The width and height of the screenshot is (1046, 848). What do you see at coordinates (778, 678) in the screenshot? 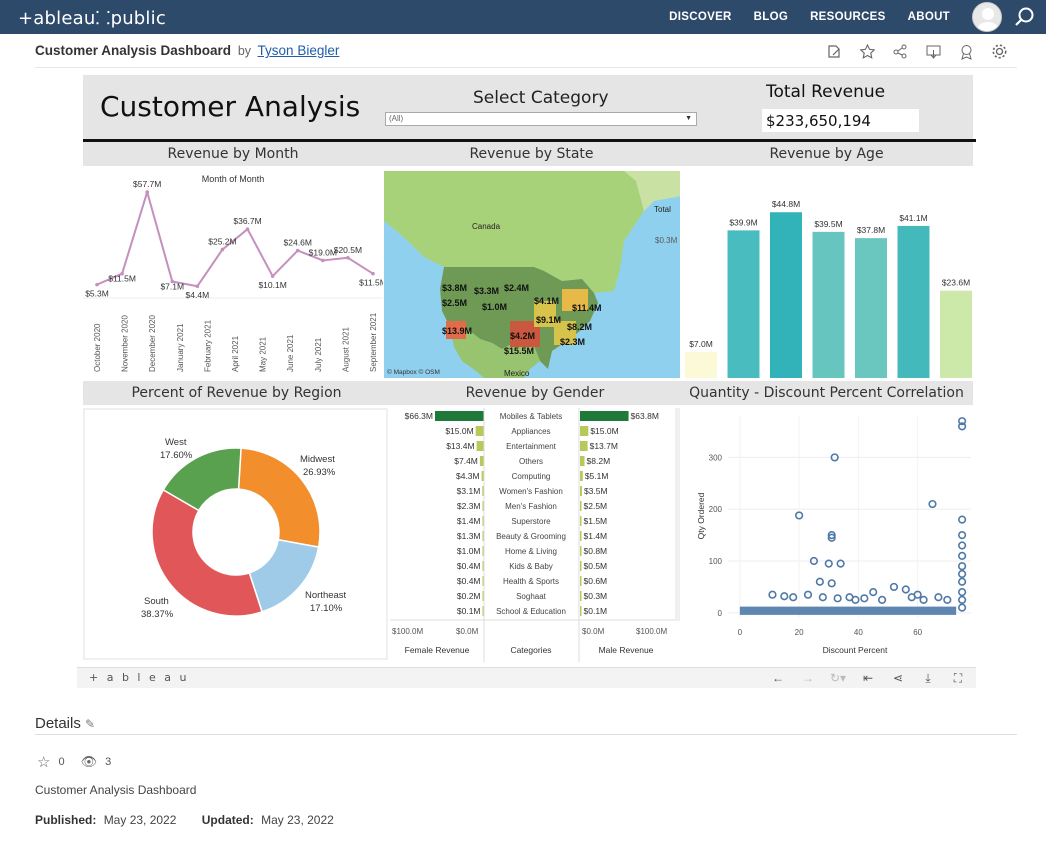
I see `undo-icon: ←` at bounding box center [778, 678].